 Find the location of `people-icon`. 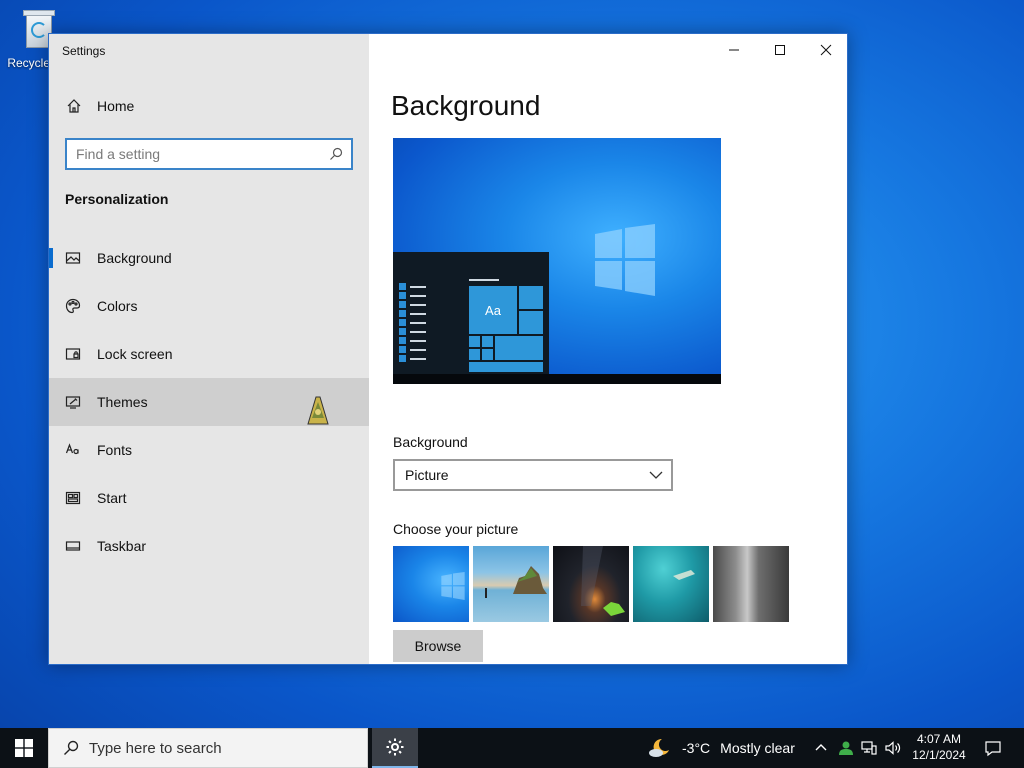

people-icon is located at coordinates (845, 748).